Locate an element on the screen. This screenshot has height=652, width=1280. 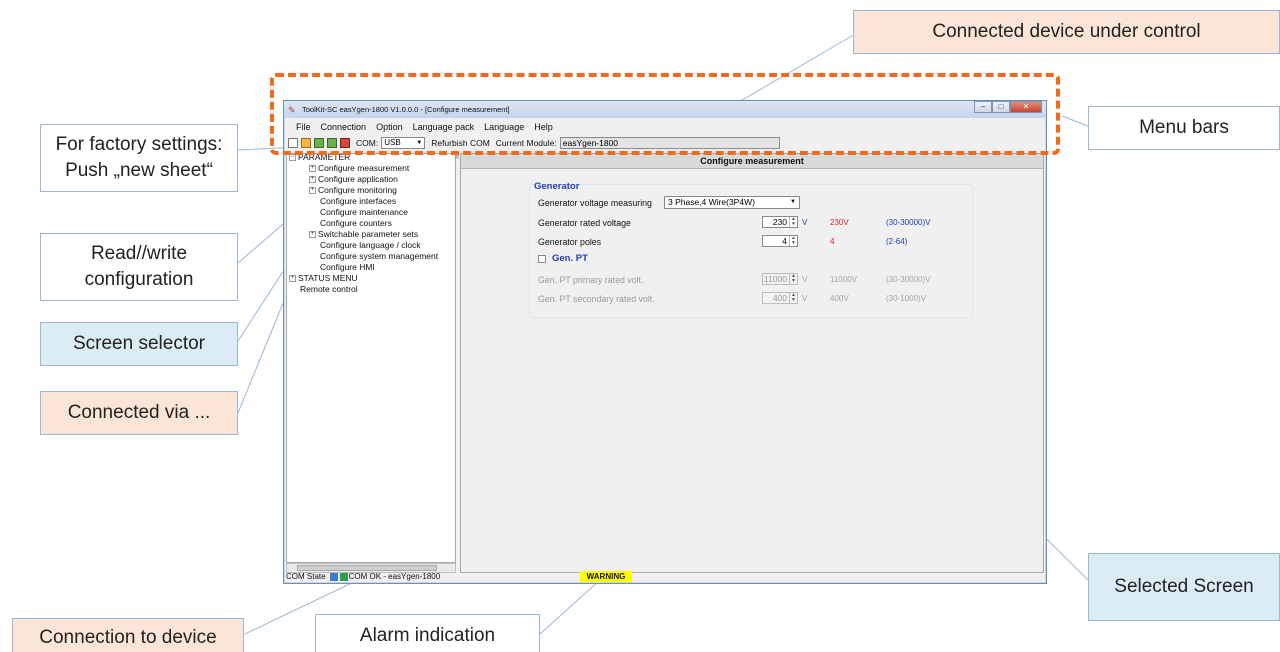
tree-item-monitoring: + Configure monitoring is located at coordinates (353, 190).